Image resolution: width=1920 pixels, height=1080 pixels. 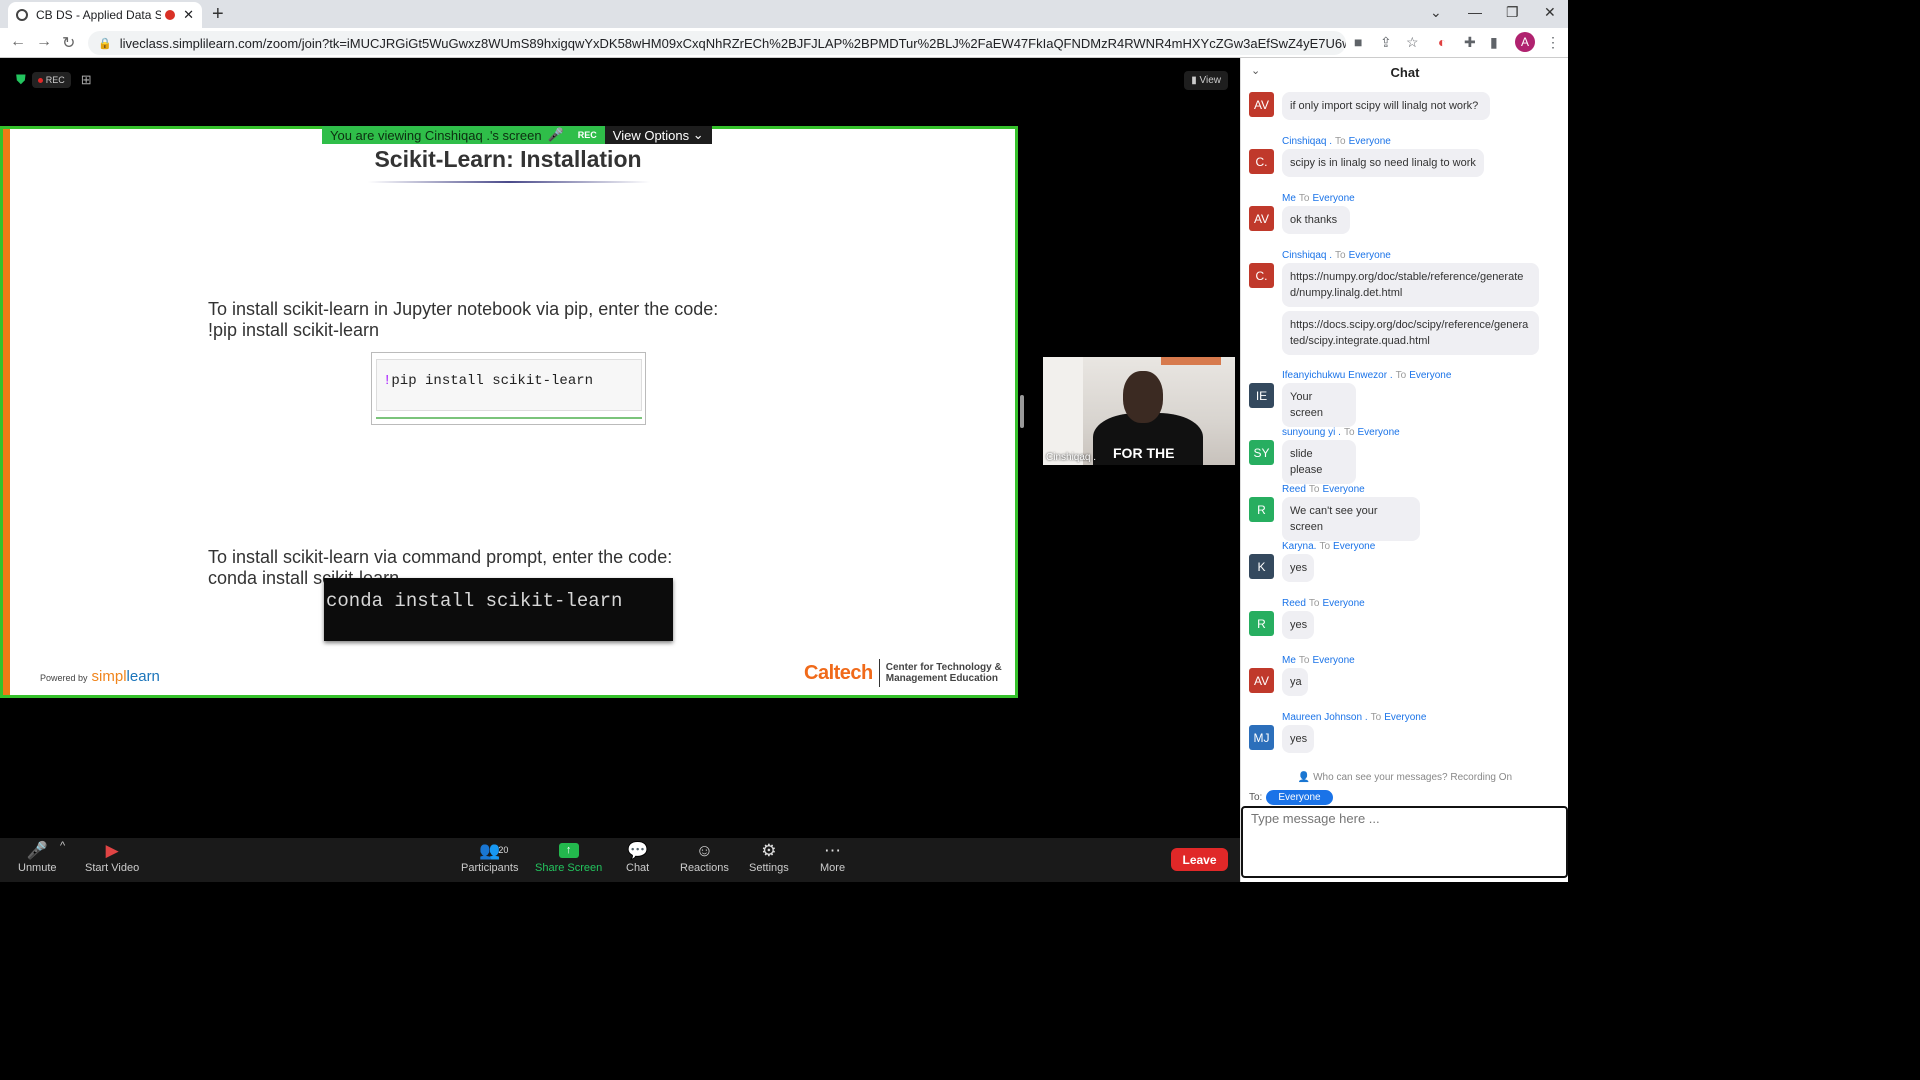 What do you see at coordinates (1512, 12) in the screenshot?
I see `restore-button: ❐` at bounding box center [1512, 12].